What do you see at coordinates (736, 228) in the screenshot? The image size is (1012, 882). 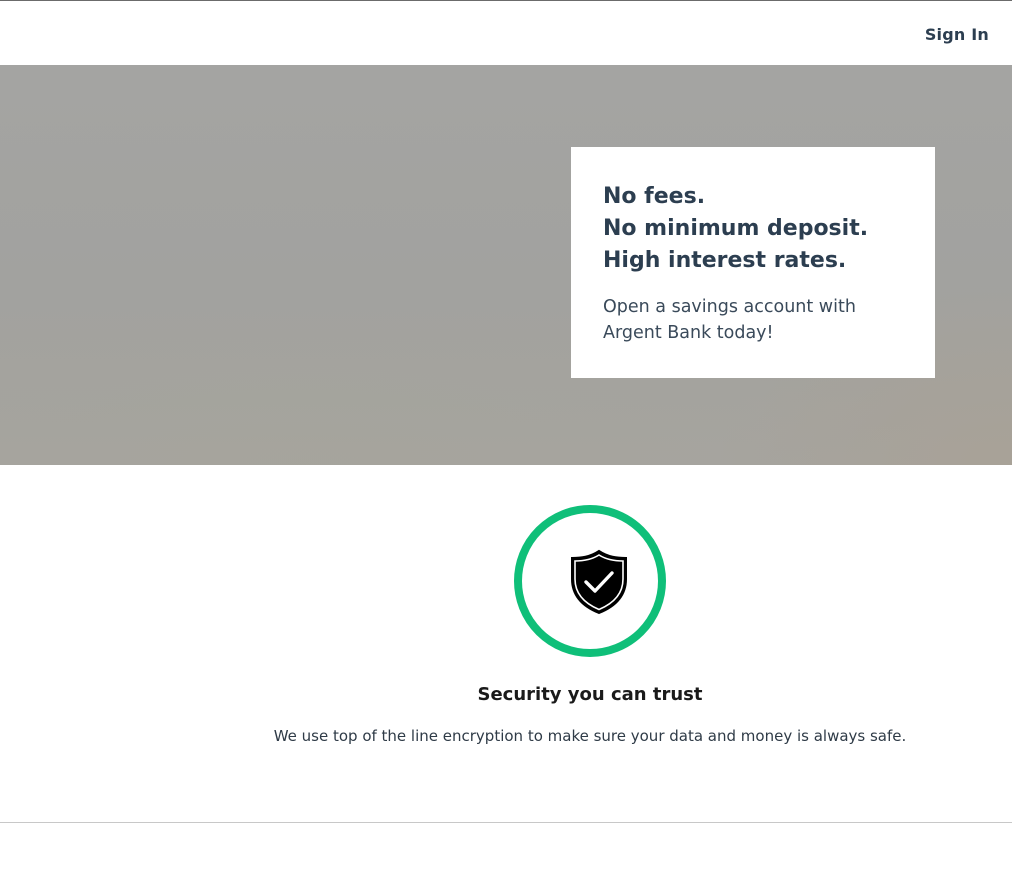 I see `hero-line-deposit: No minimum deposit.` at bounding box center [736, 228].